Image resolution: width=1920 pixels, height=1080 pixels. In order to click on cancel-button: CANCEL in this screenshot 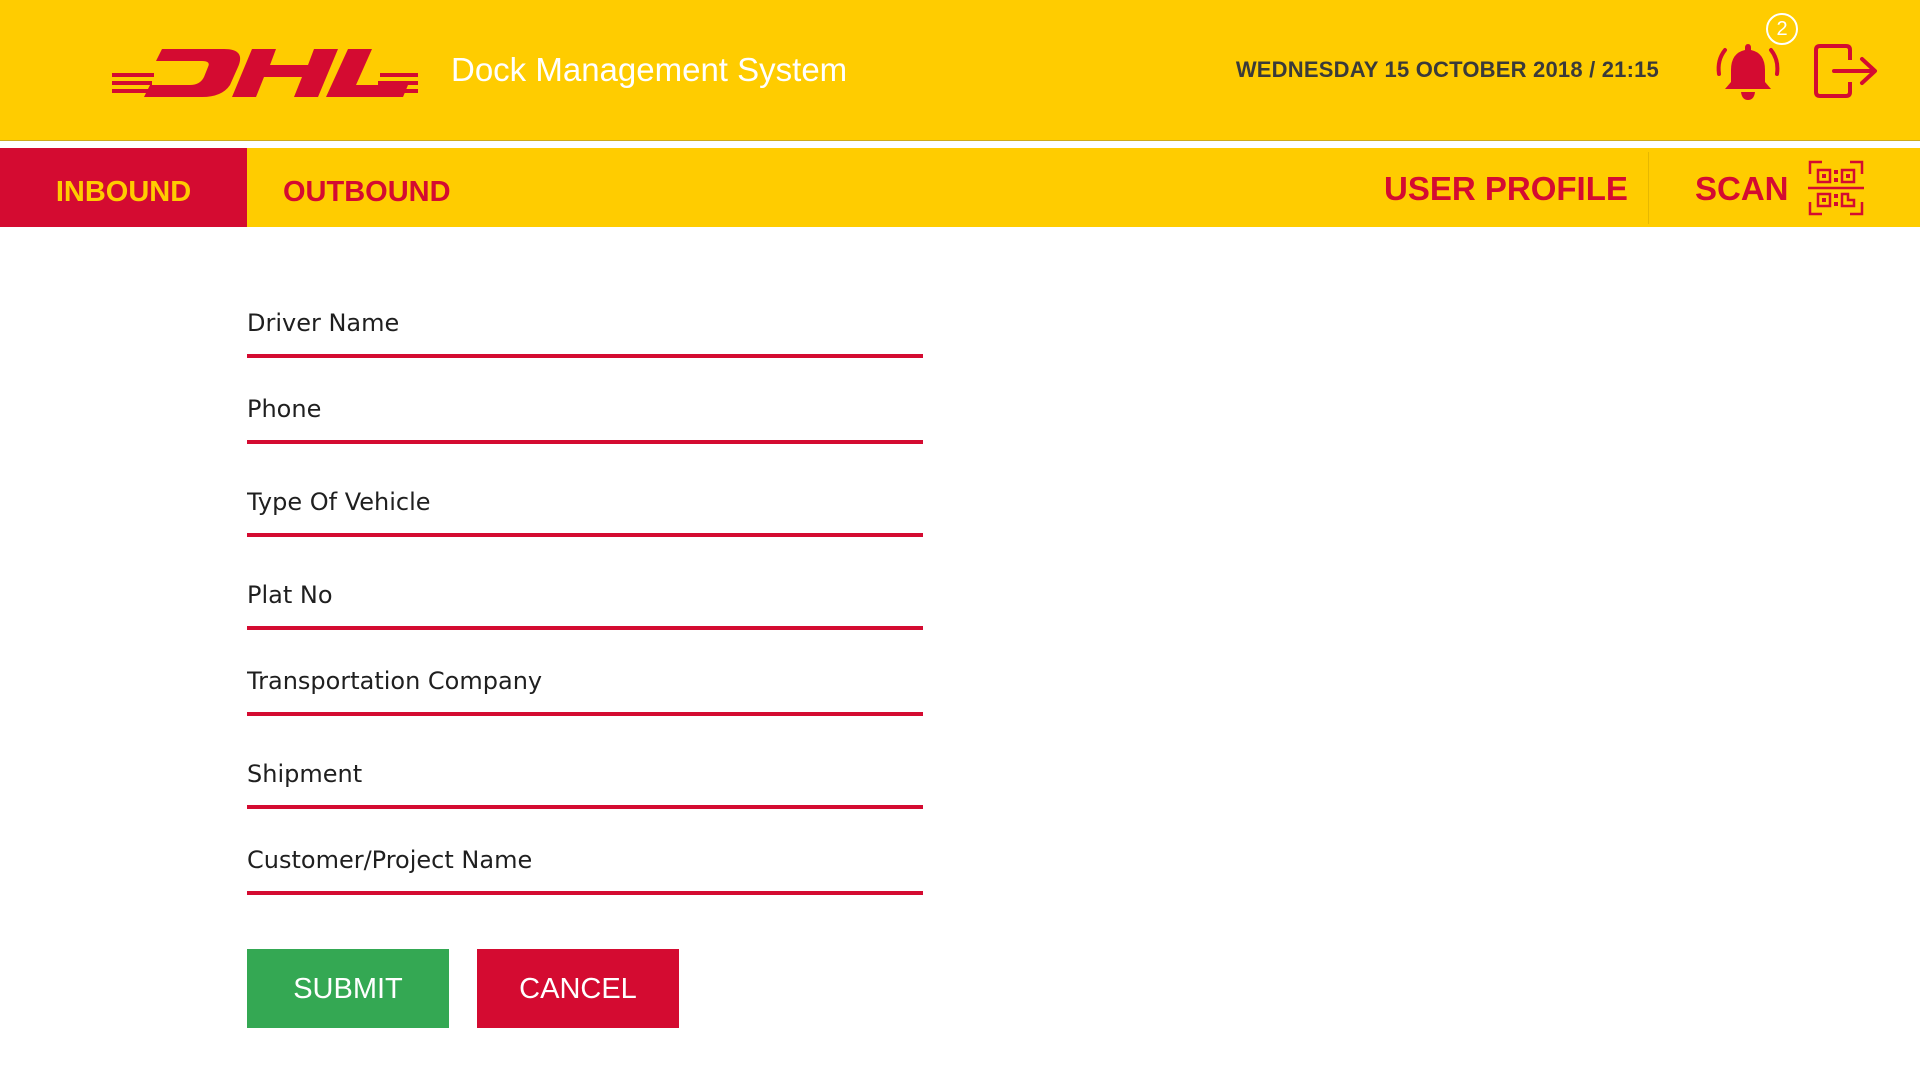, I will do `click(578, 988)`.